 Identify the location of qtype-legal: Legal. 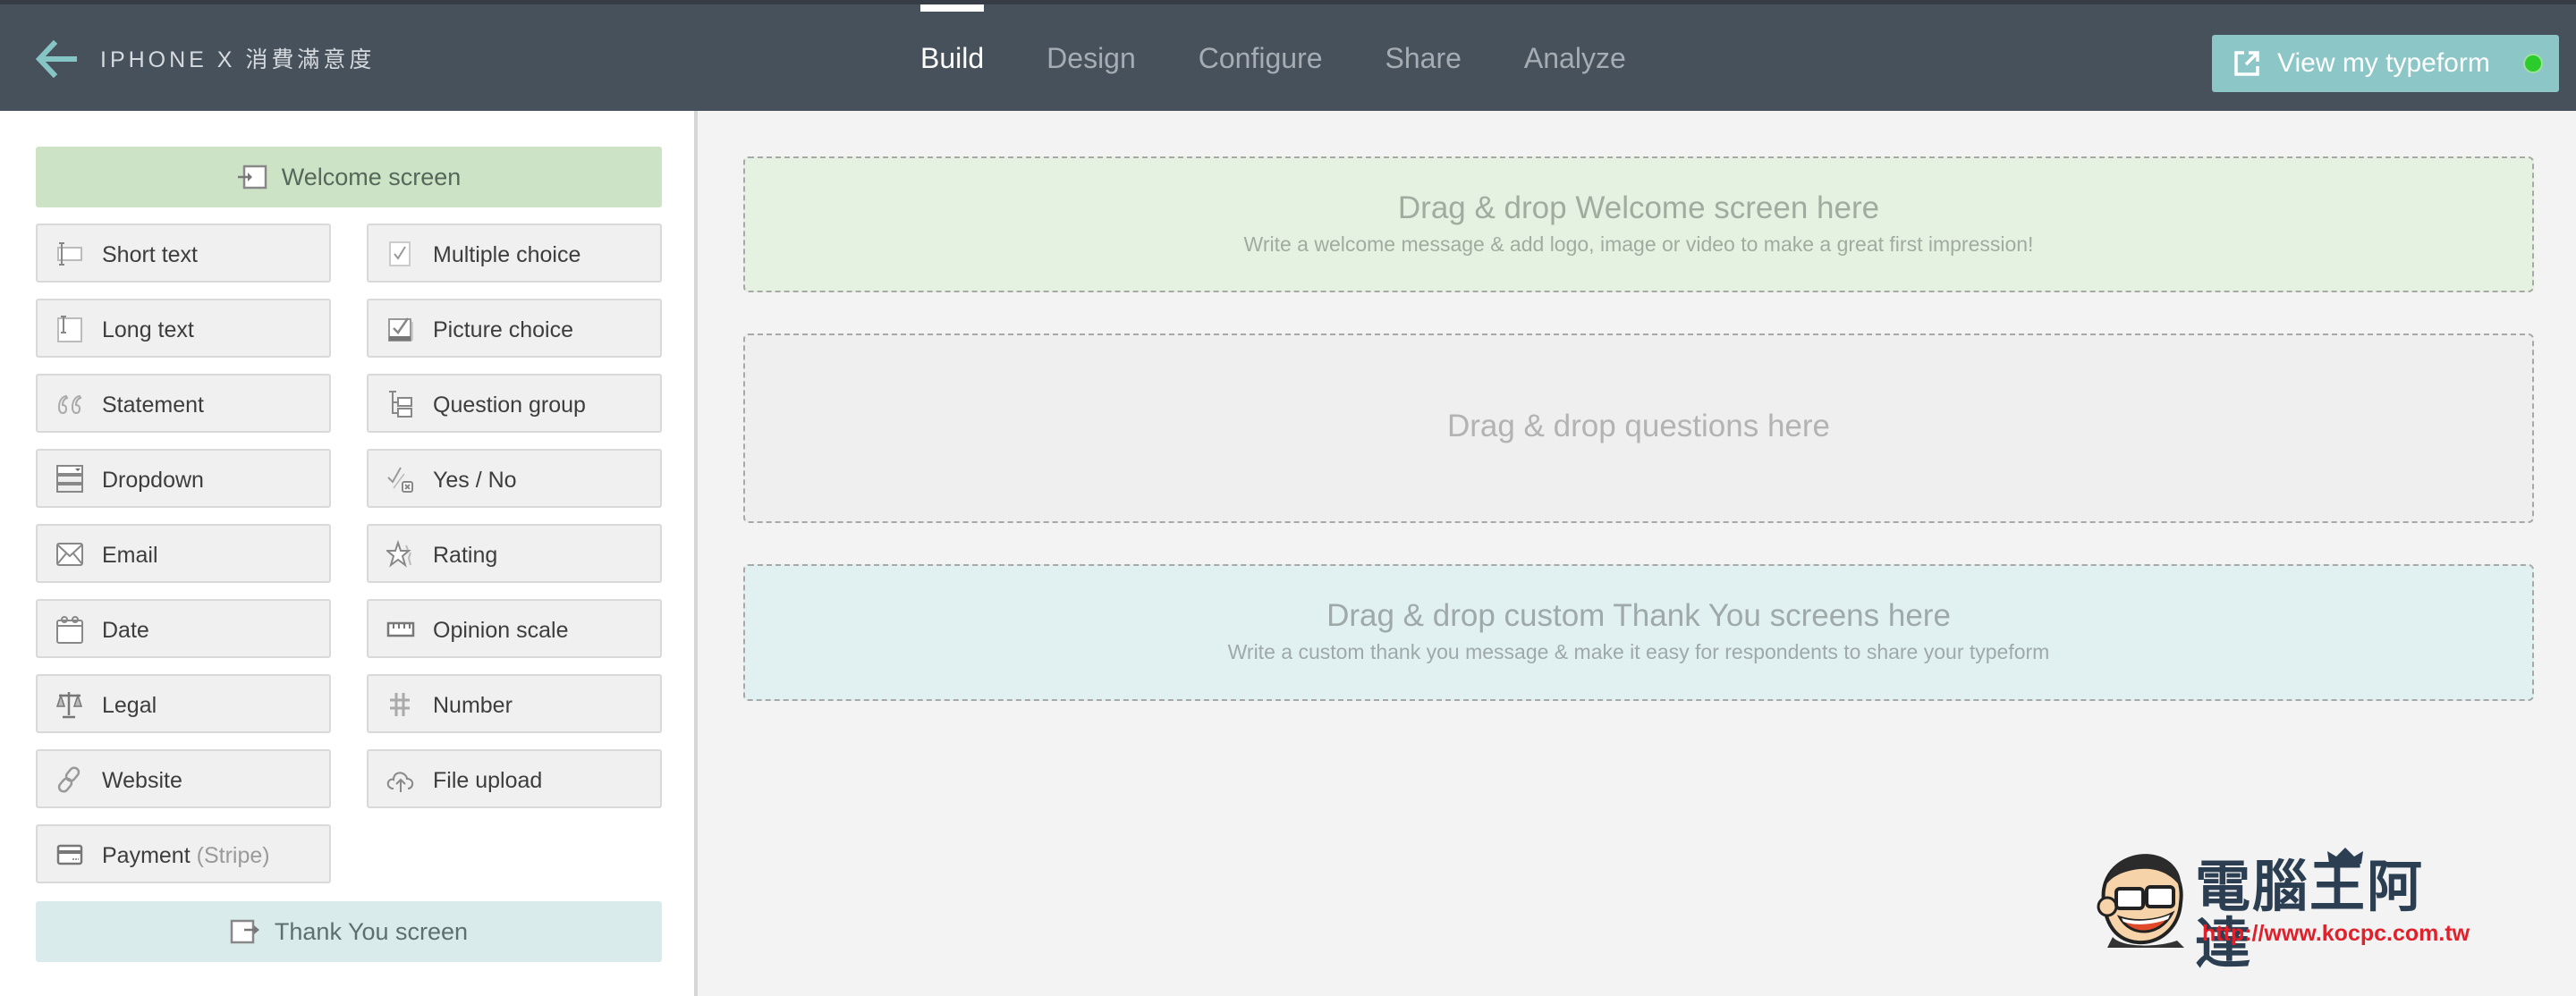
(183, 703).